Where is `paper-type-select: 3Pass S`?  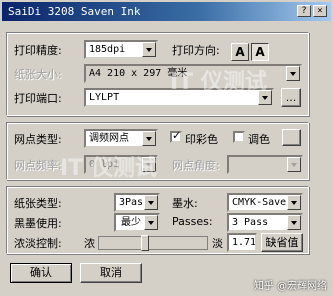 paper-type-select: 3Pass S is located at coordinates (137, 202).